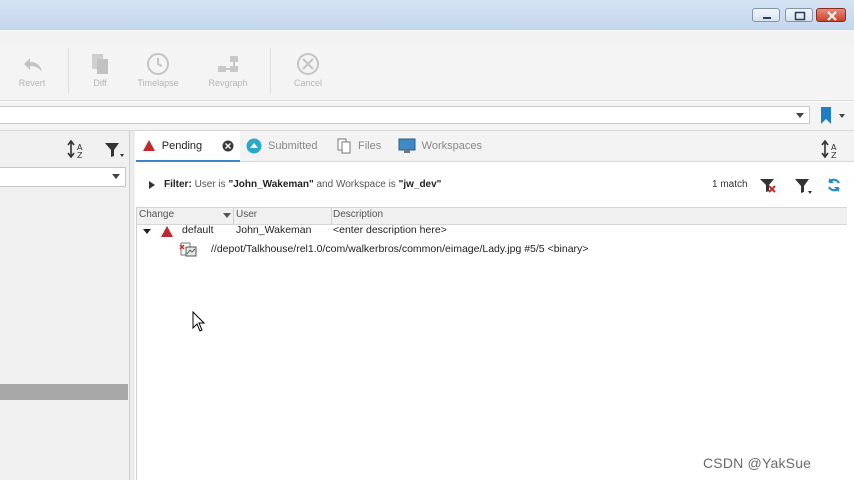 This screenshot has height=480, width=854. What do you see at coordinates (344, 146) in the screenshot?
I see `files-icon` at bounding box center [344, 146].